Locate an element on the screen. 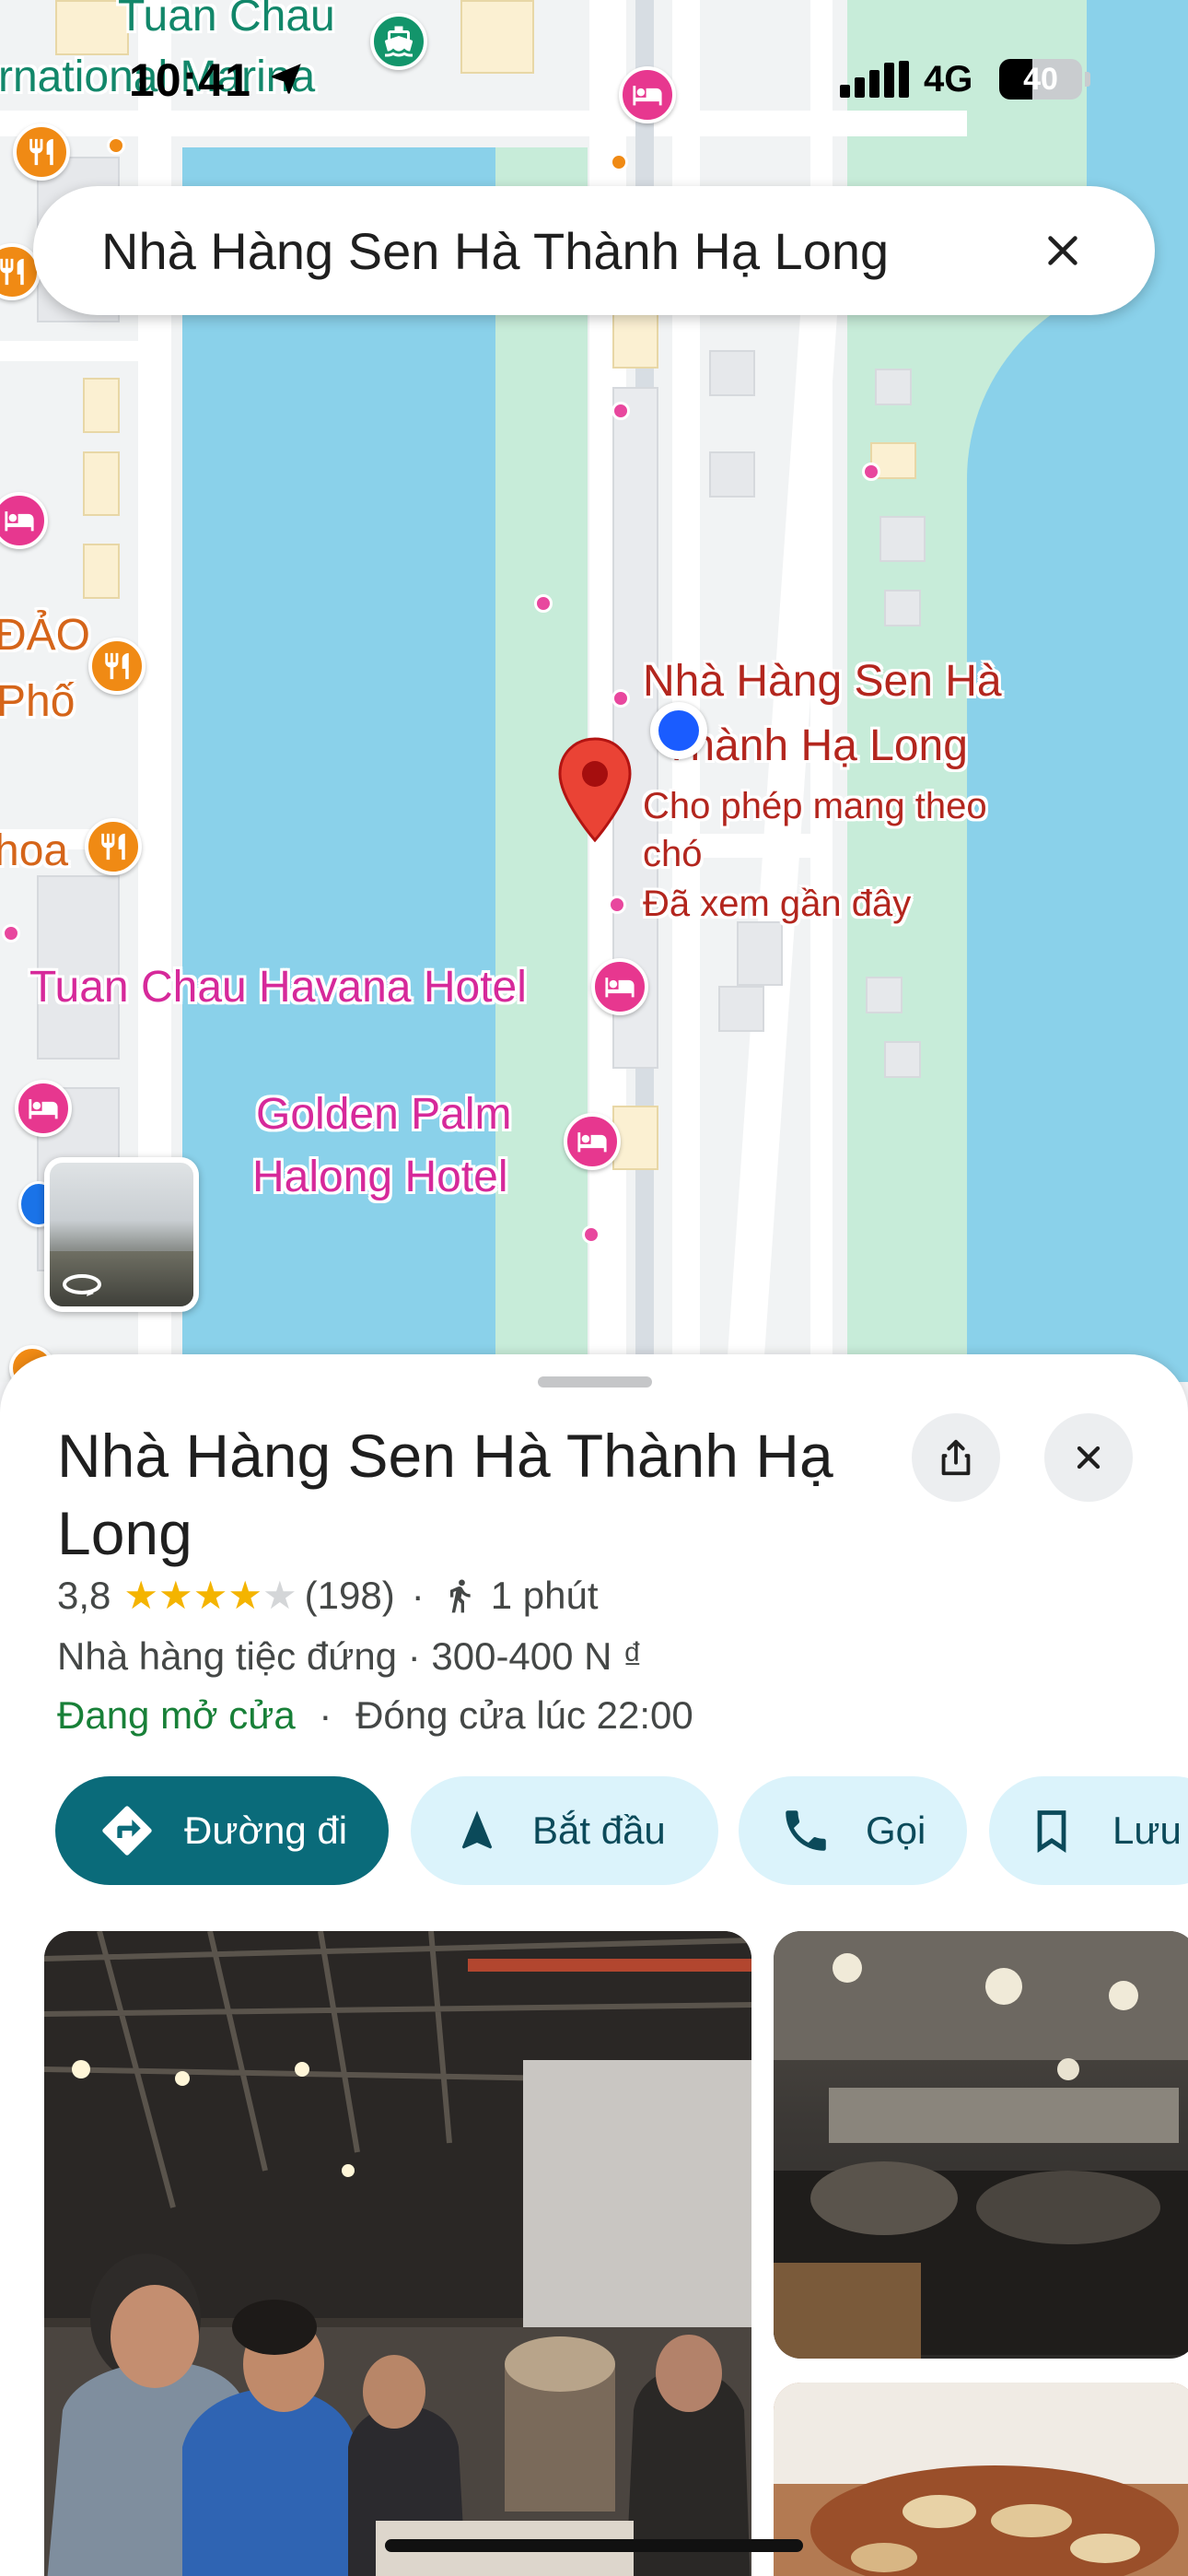 The image size is (1188, 2576). rating-stars: ★ ★ ★ ★ ★ is located at coordinates (210, 1595).